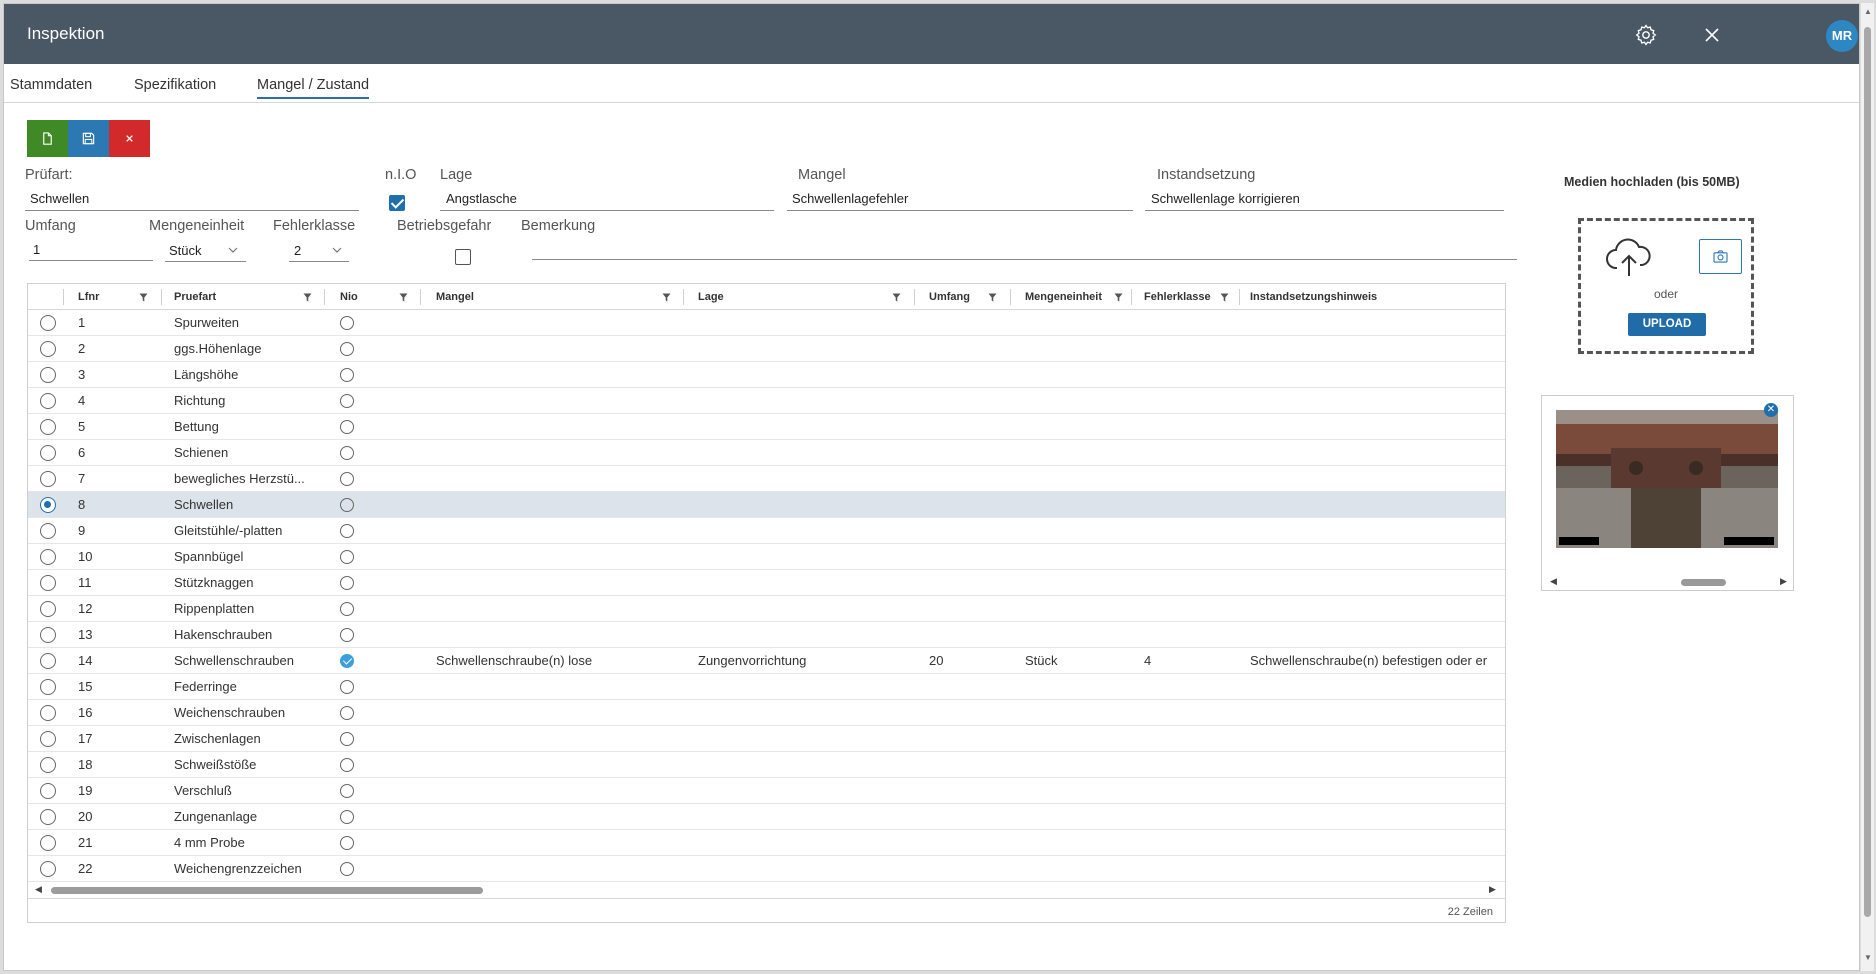 Image resolution: width=1876 pixels, height=974 pixels. I want to click on table-row: 20 Zungenanlage, so click(766, 817).